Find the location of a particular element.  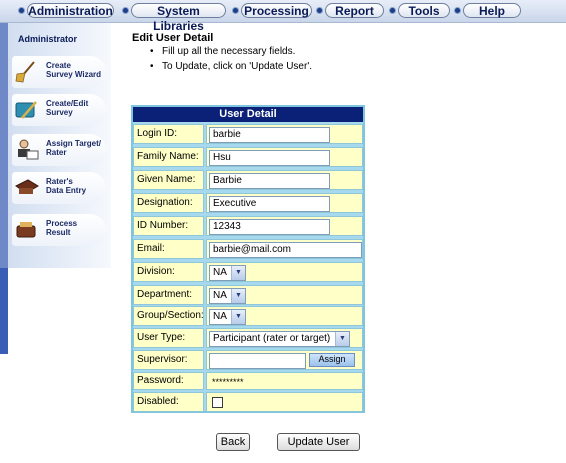

given-name-field: Barbie is located at coordinates (269, 181).